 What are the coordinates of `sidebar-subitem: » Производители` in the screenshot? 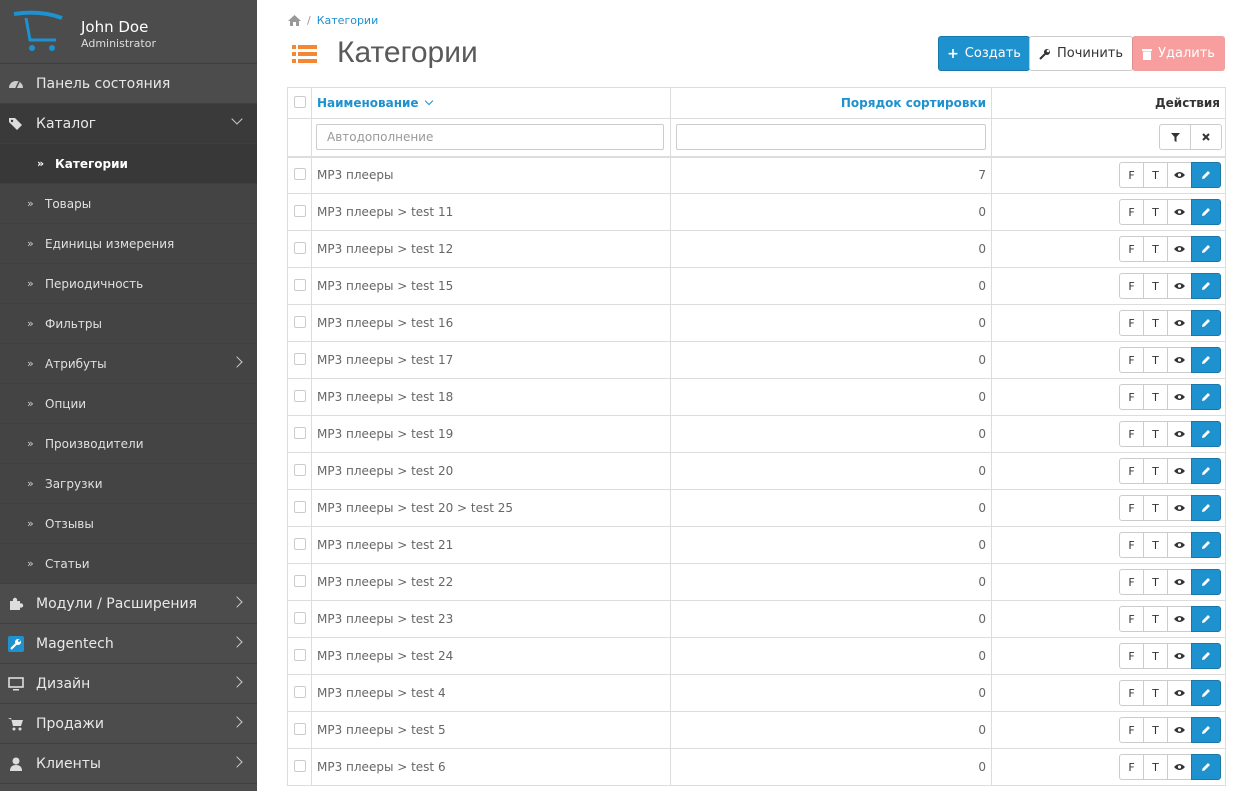 It's located at (128, 444).